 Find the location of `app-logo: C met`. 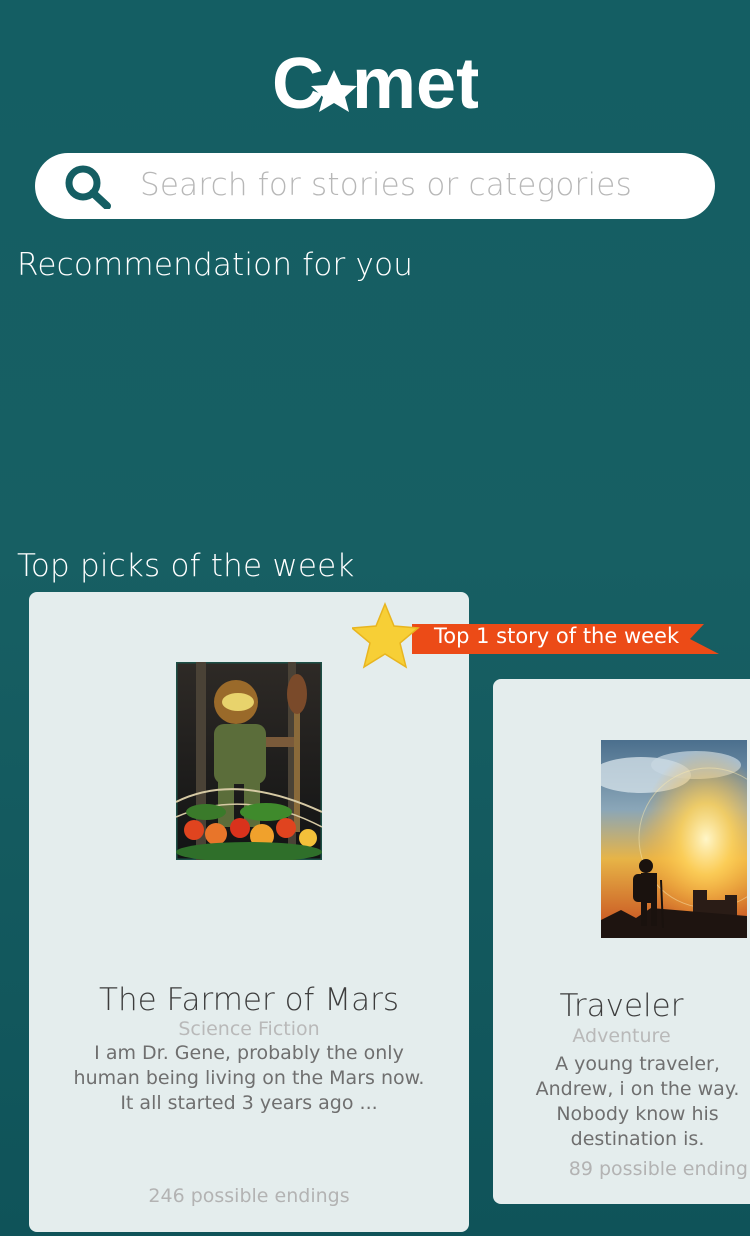

app-logo: C met is located at coordinates (375, 84).